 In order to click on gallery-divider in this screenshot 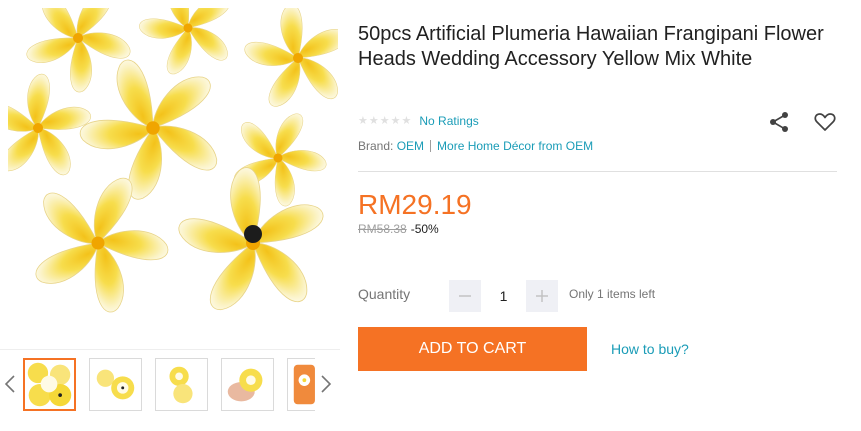, I will do `click(170, 349)`.